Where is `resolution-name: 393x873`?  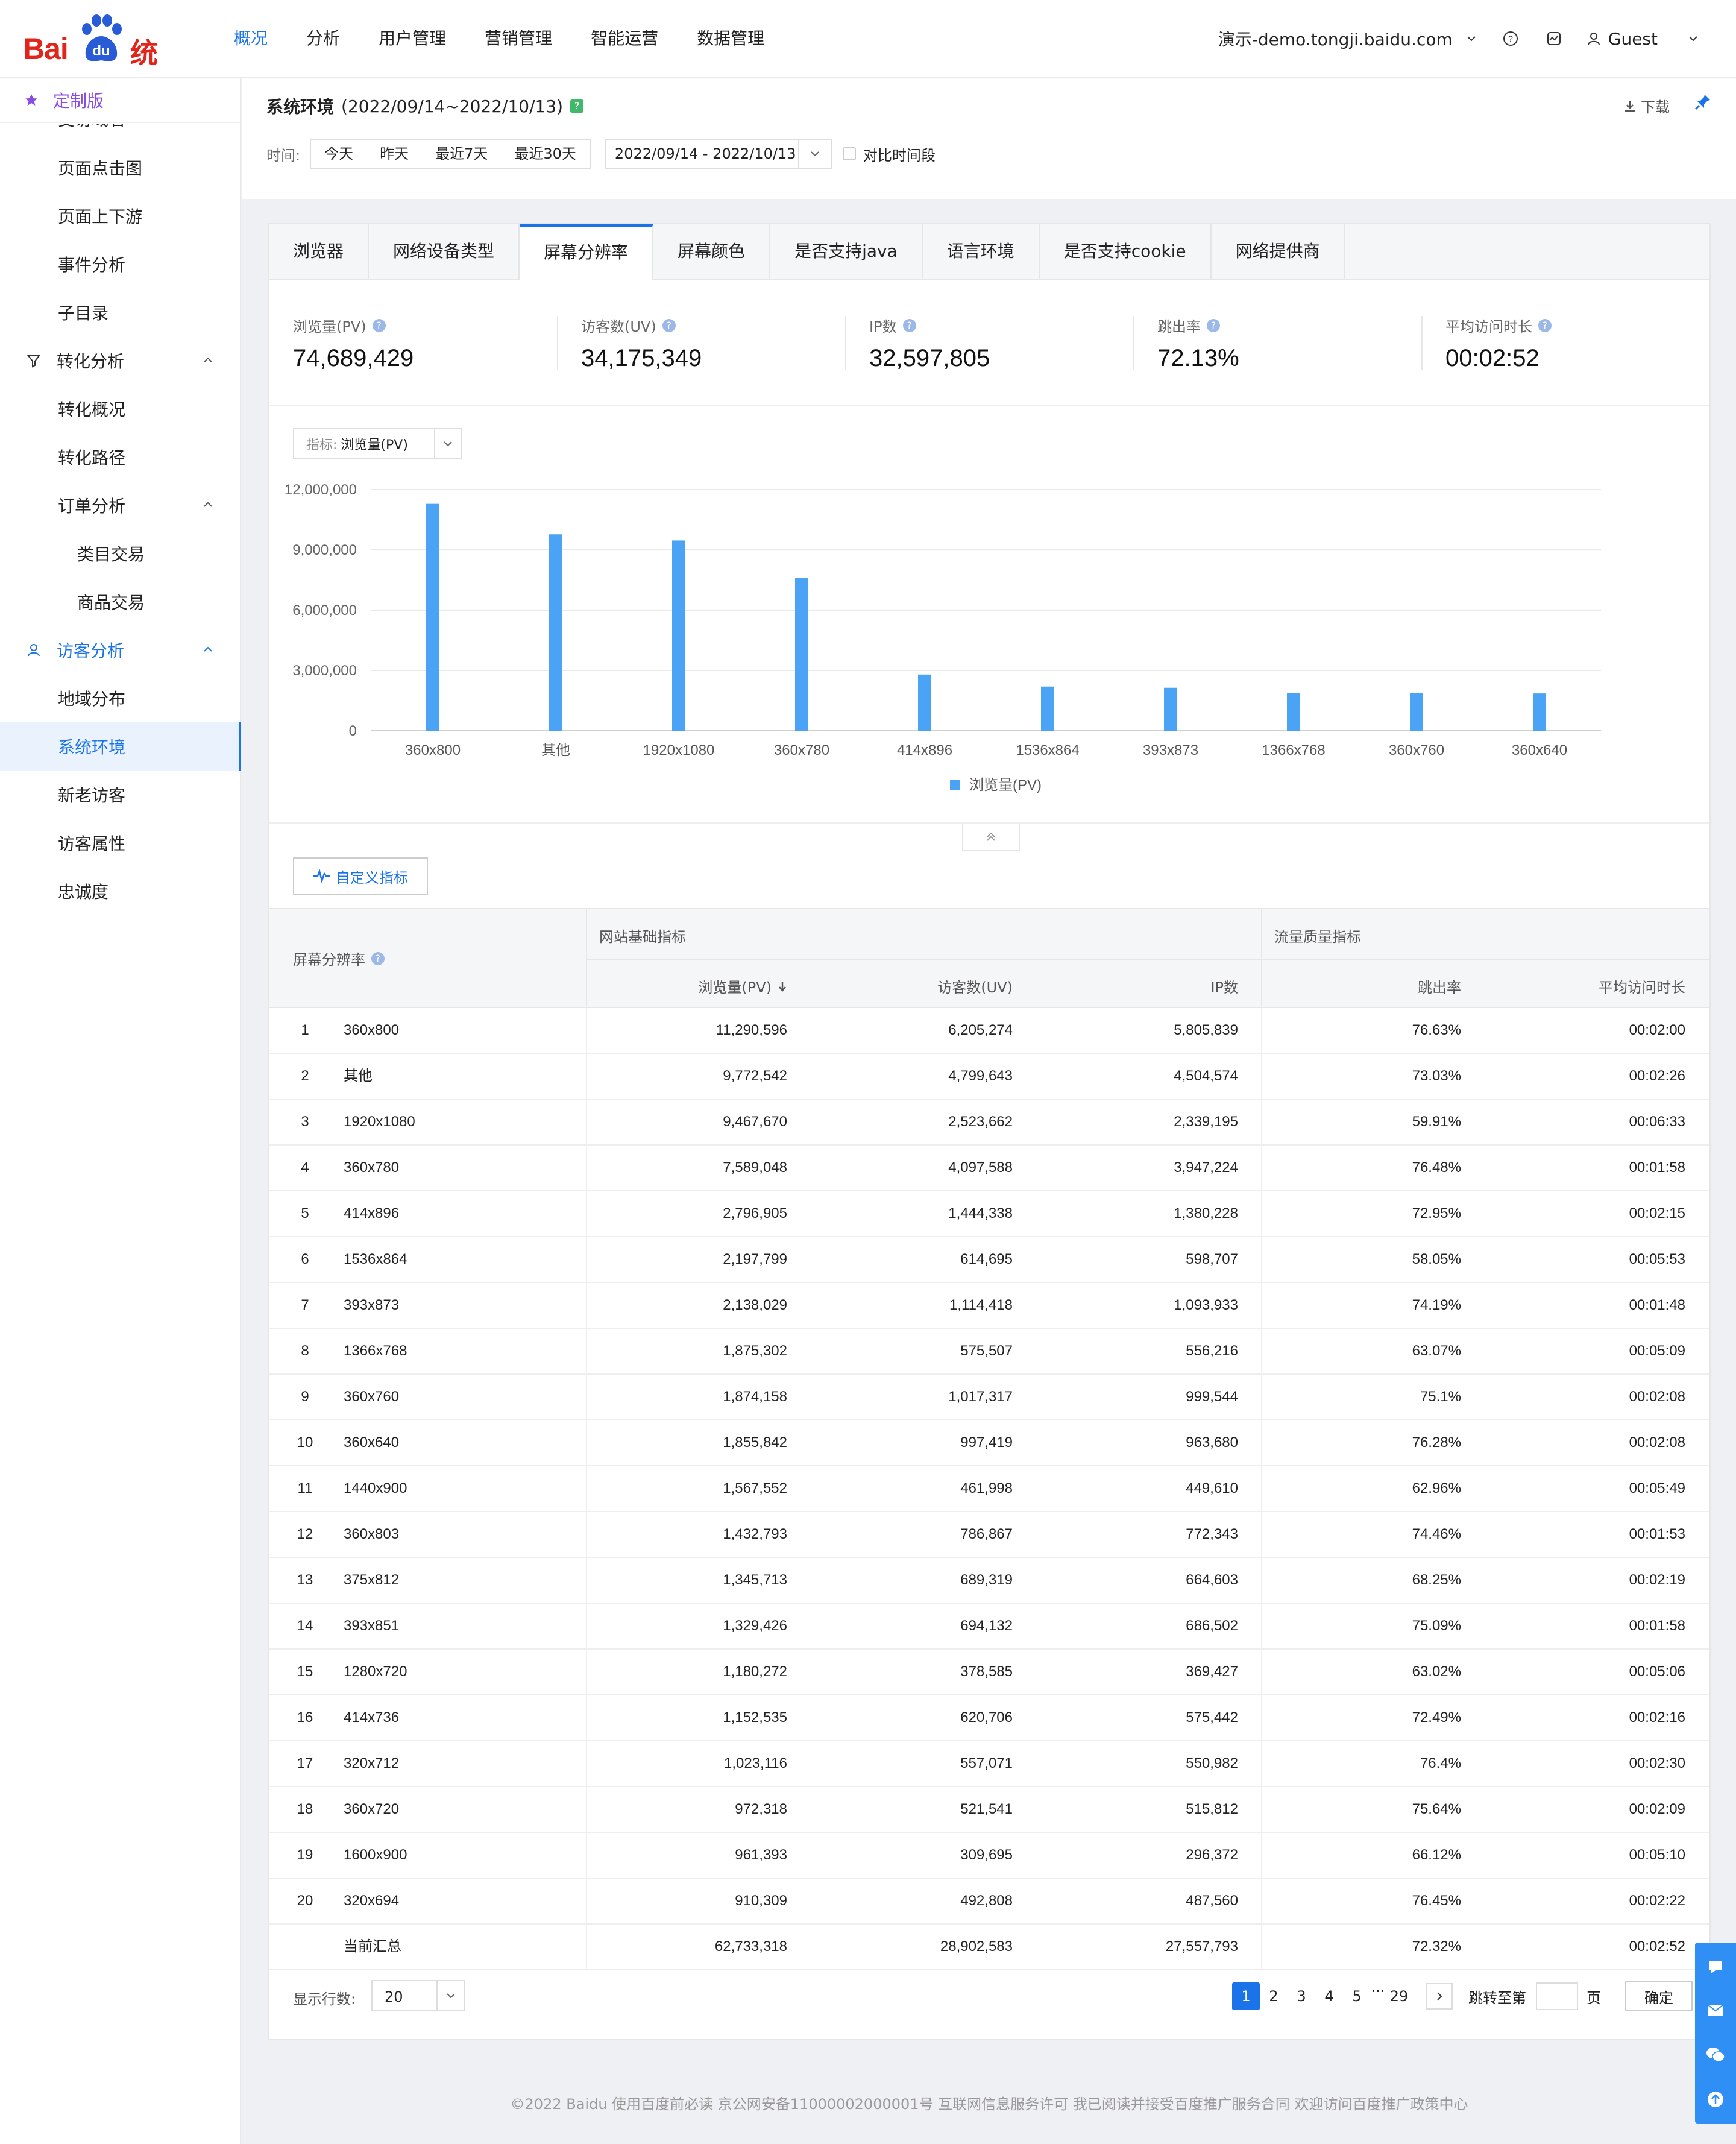 resolution-name: 393x873 is located at coordinates (371, 1305).